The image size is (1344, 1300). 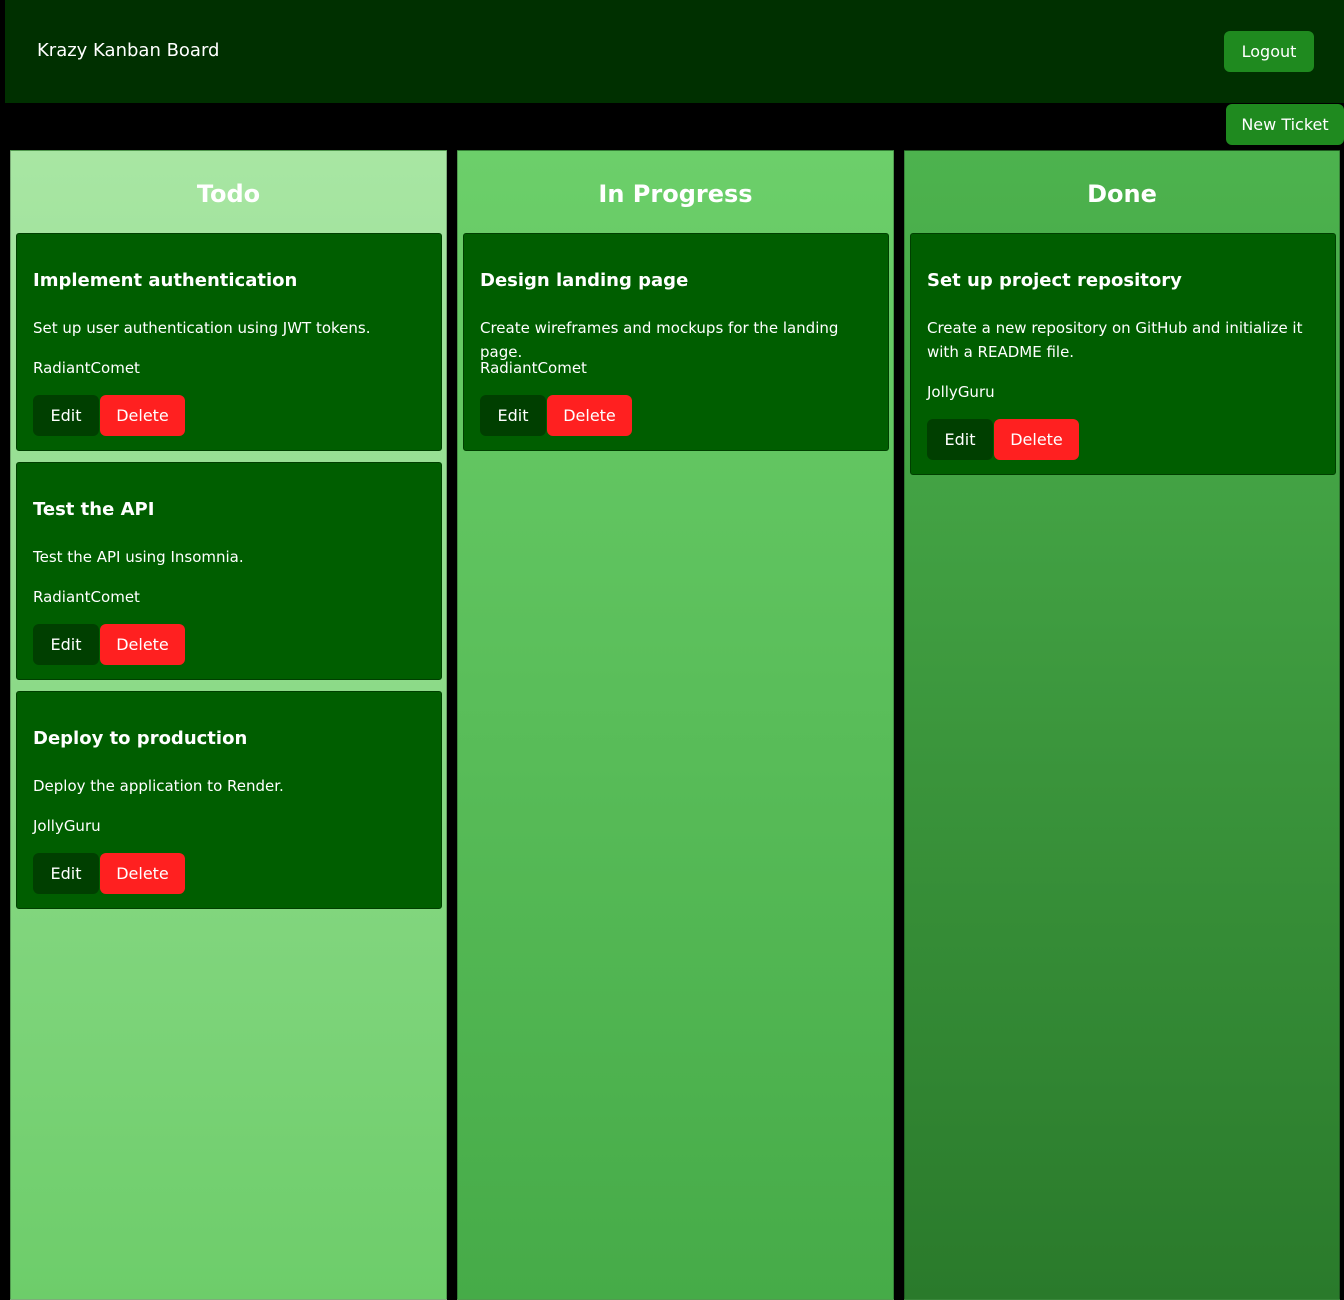 What do you see at coordinates (228, 194) in the screenshot?
I see `column-title: Todo` at bounding box center [228, 194].